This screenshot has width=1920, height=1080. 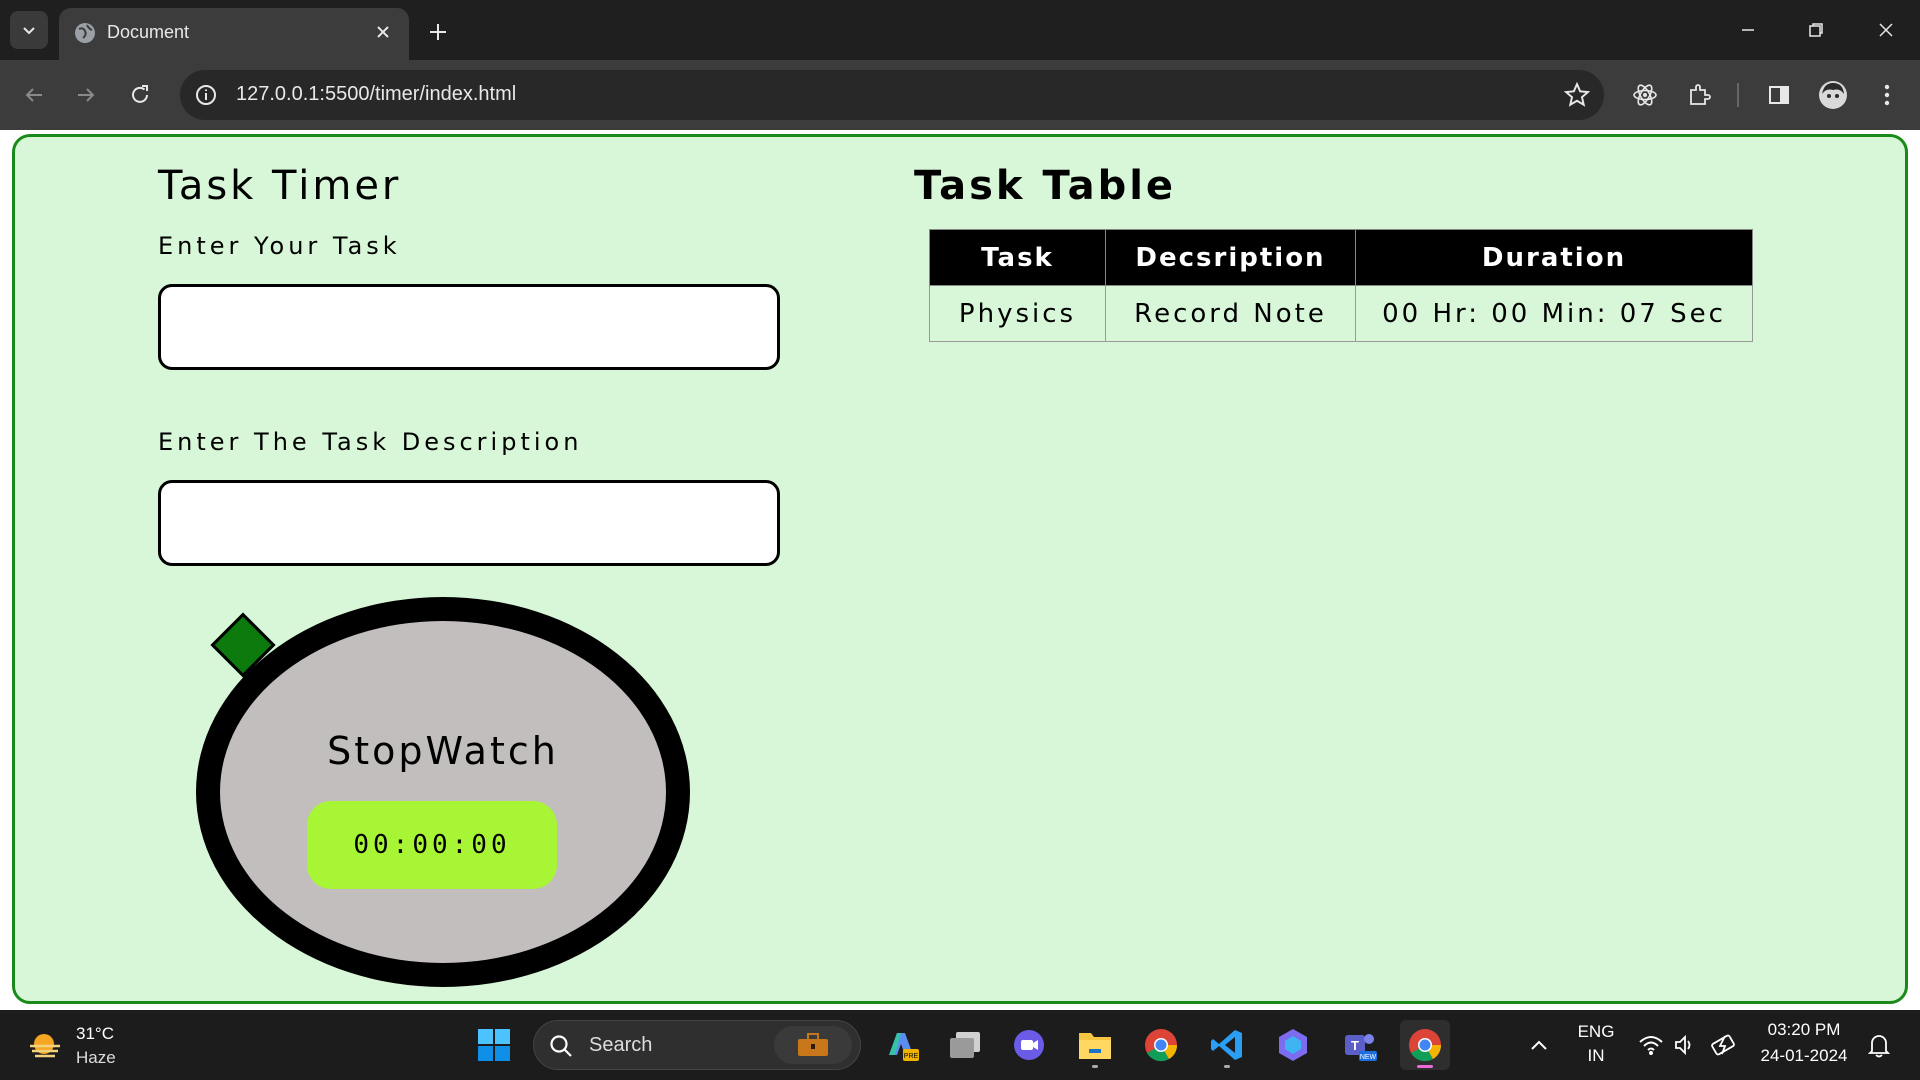 What do you see at coordinates (1804, 1043) in the screenshot?
I see `clock: 03:20 PM 24-01-2024` at bounding box center [1804, 1043].